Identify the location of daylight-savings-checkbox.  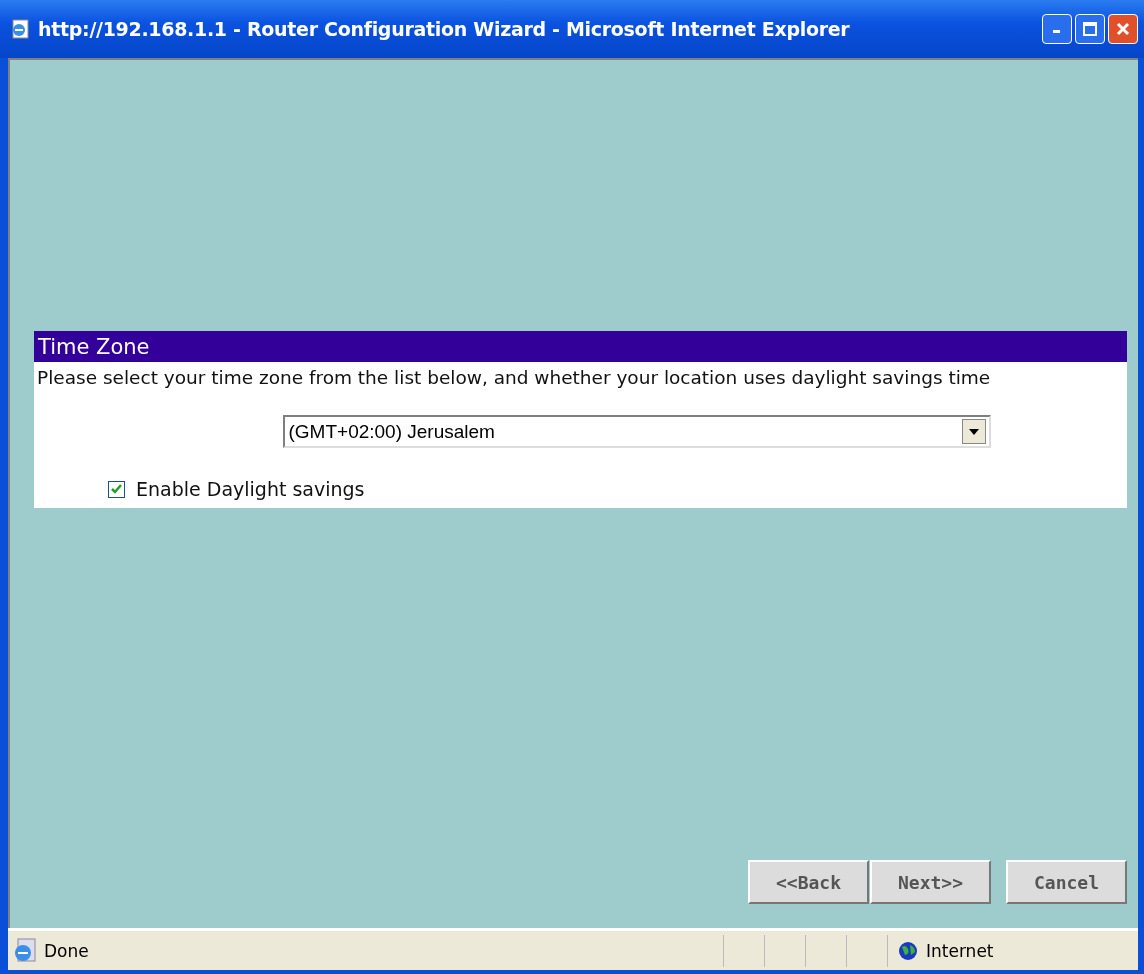
(116, 489).